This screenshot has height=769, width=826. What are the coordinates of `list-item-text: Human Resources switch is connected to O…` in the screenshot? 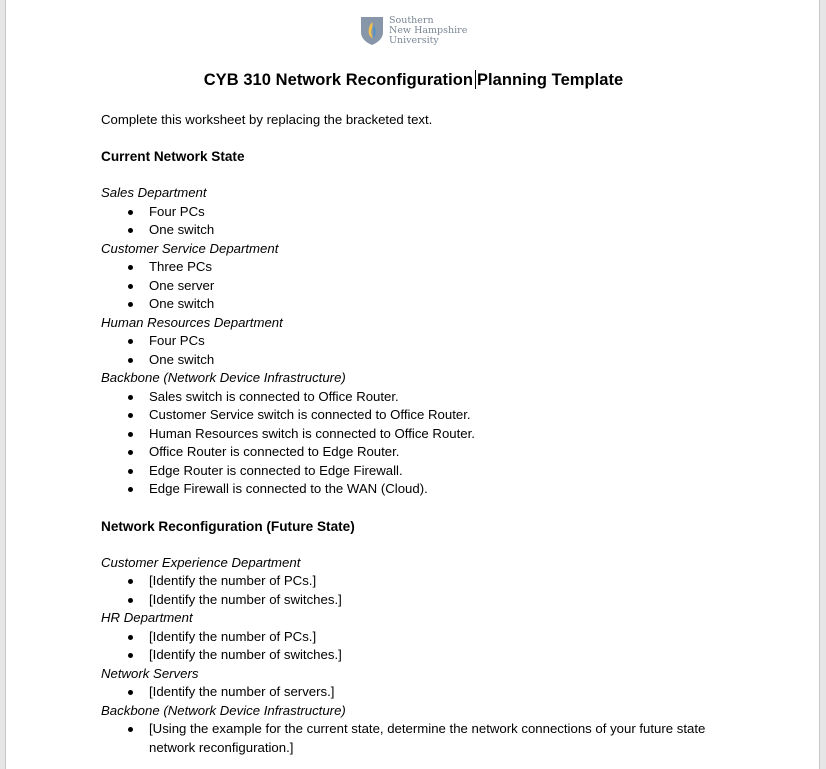 It's located at (312, 433).